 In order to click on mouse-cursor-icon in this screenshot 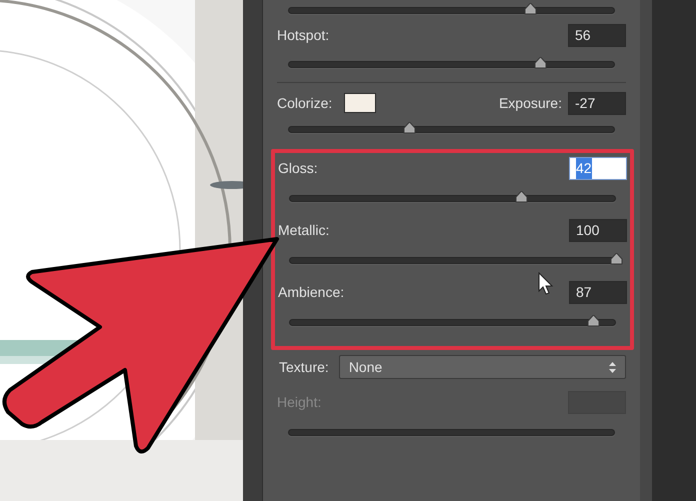, I will do `click(546, 284)`.